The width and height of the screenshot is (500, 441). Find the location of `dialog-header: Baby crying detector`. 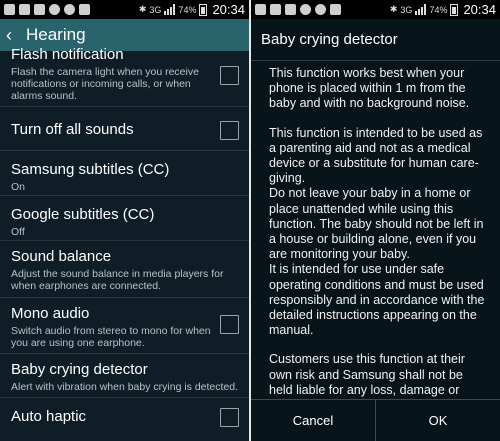

dialog-header: Baby crying detector is located at coordinates (375, 40).